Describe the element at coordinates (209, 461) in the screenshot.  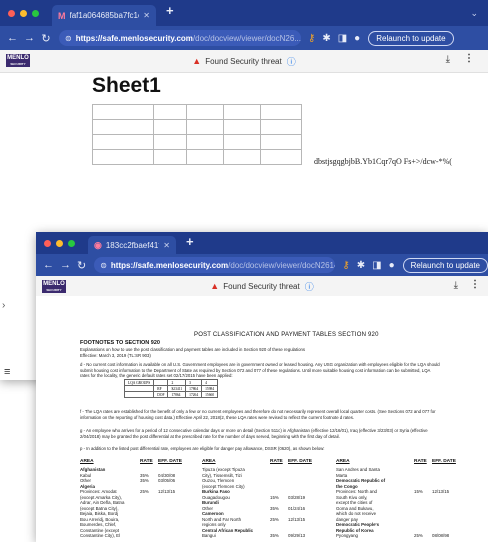
I see `col2-area-header: AREA` at that location.